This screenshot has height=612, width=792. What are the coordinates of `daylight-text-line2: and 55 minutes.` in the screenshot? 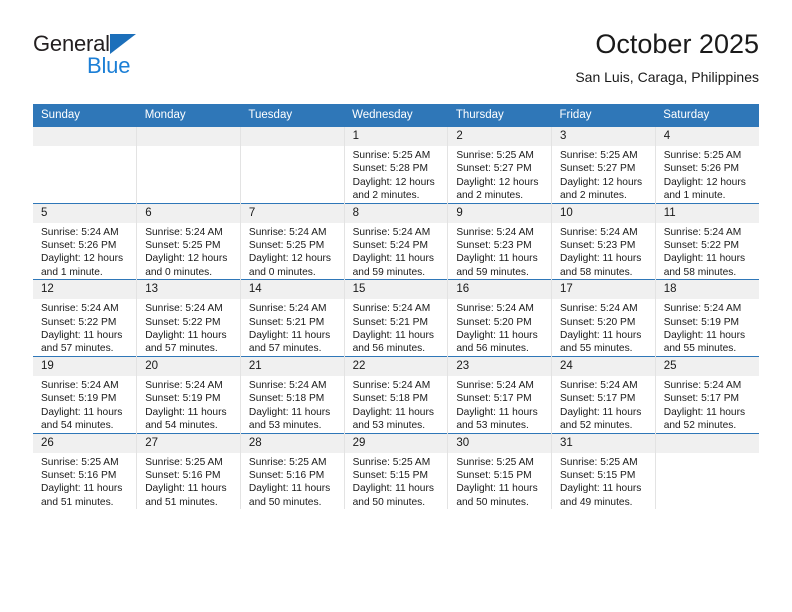 It's located at (700, 349).